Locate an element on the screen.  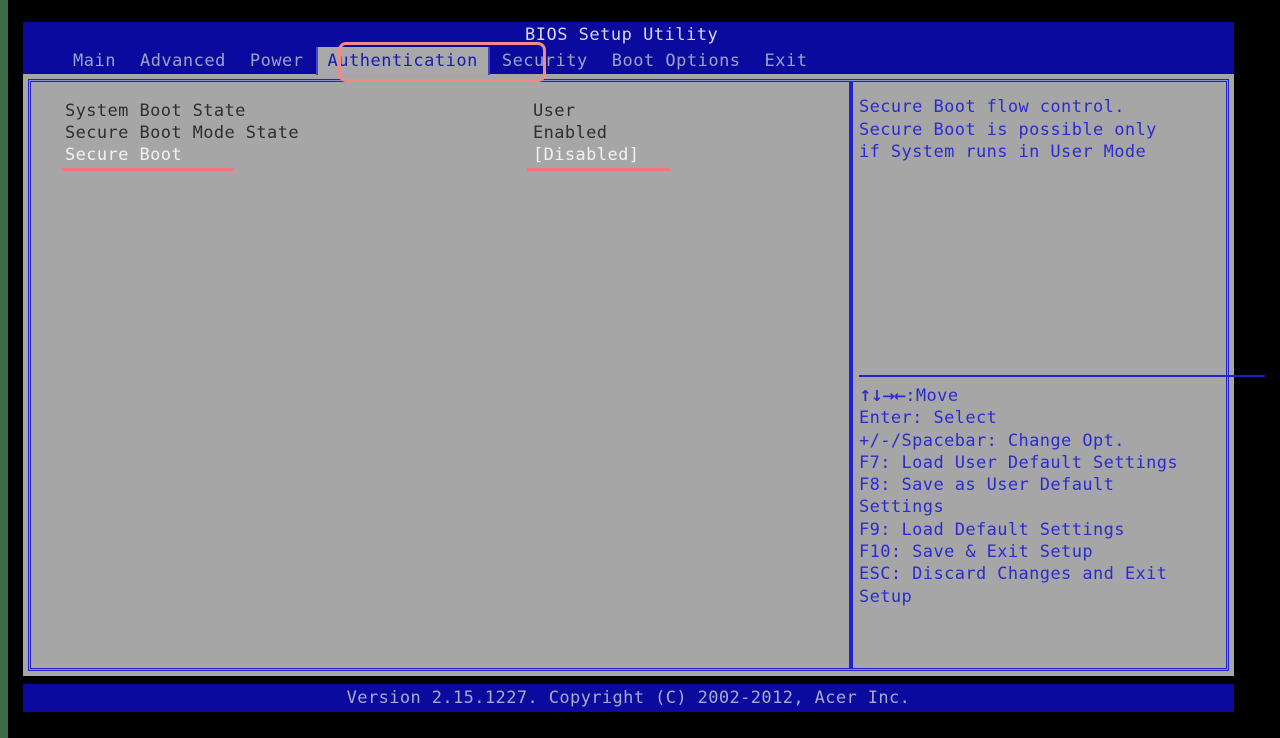
setting-row-system-boot-state: System Boot State User is located at coordinates (445, 111).